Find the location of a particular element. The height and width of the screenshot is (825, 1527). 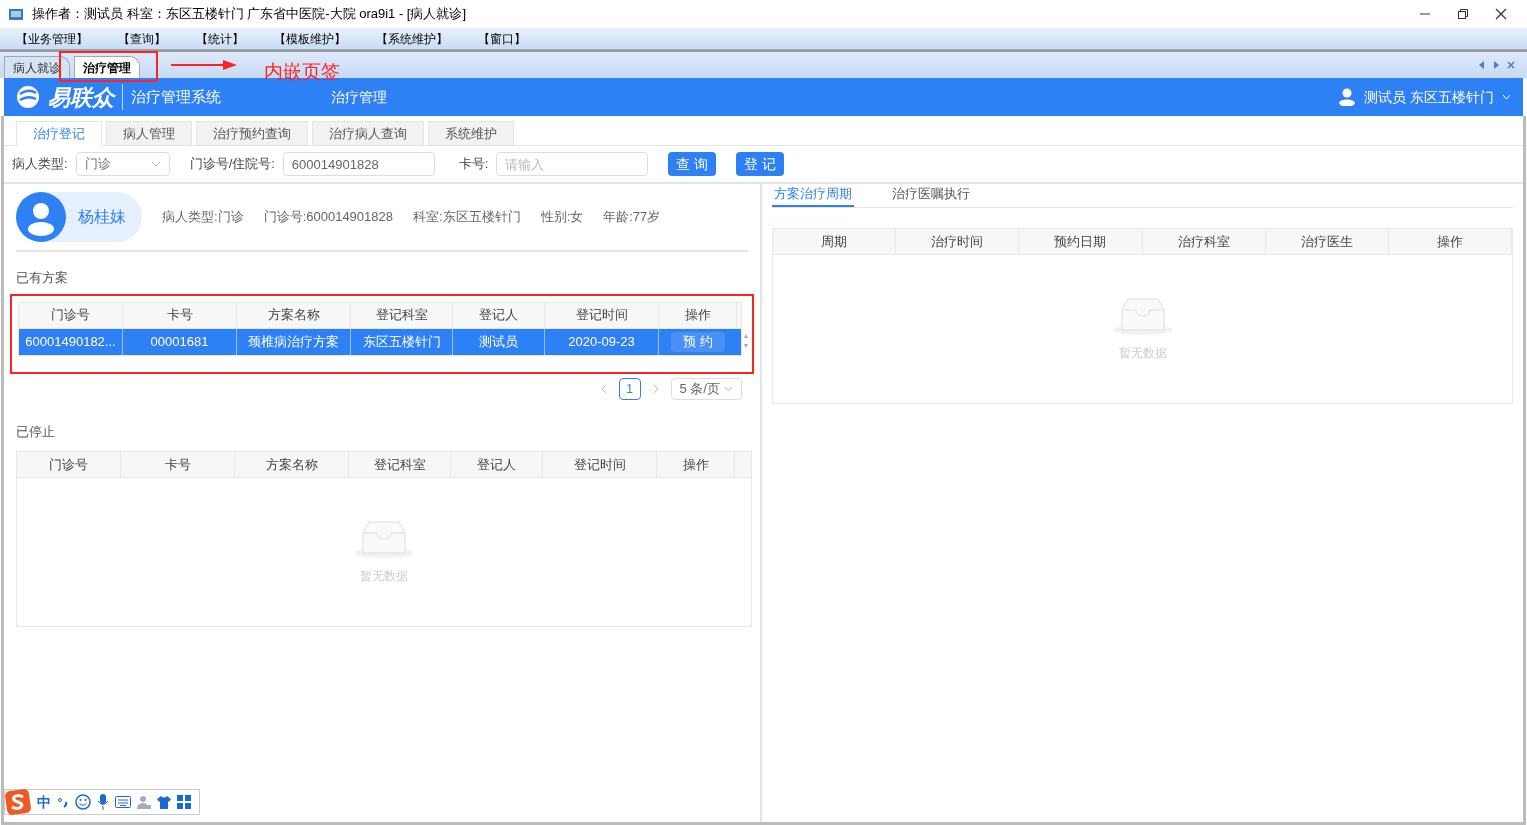

field-label: 卡号: is located at coordinates (473, 164).